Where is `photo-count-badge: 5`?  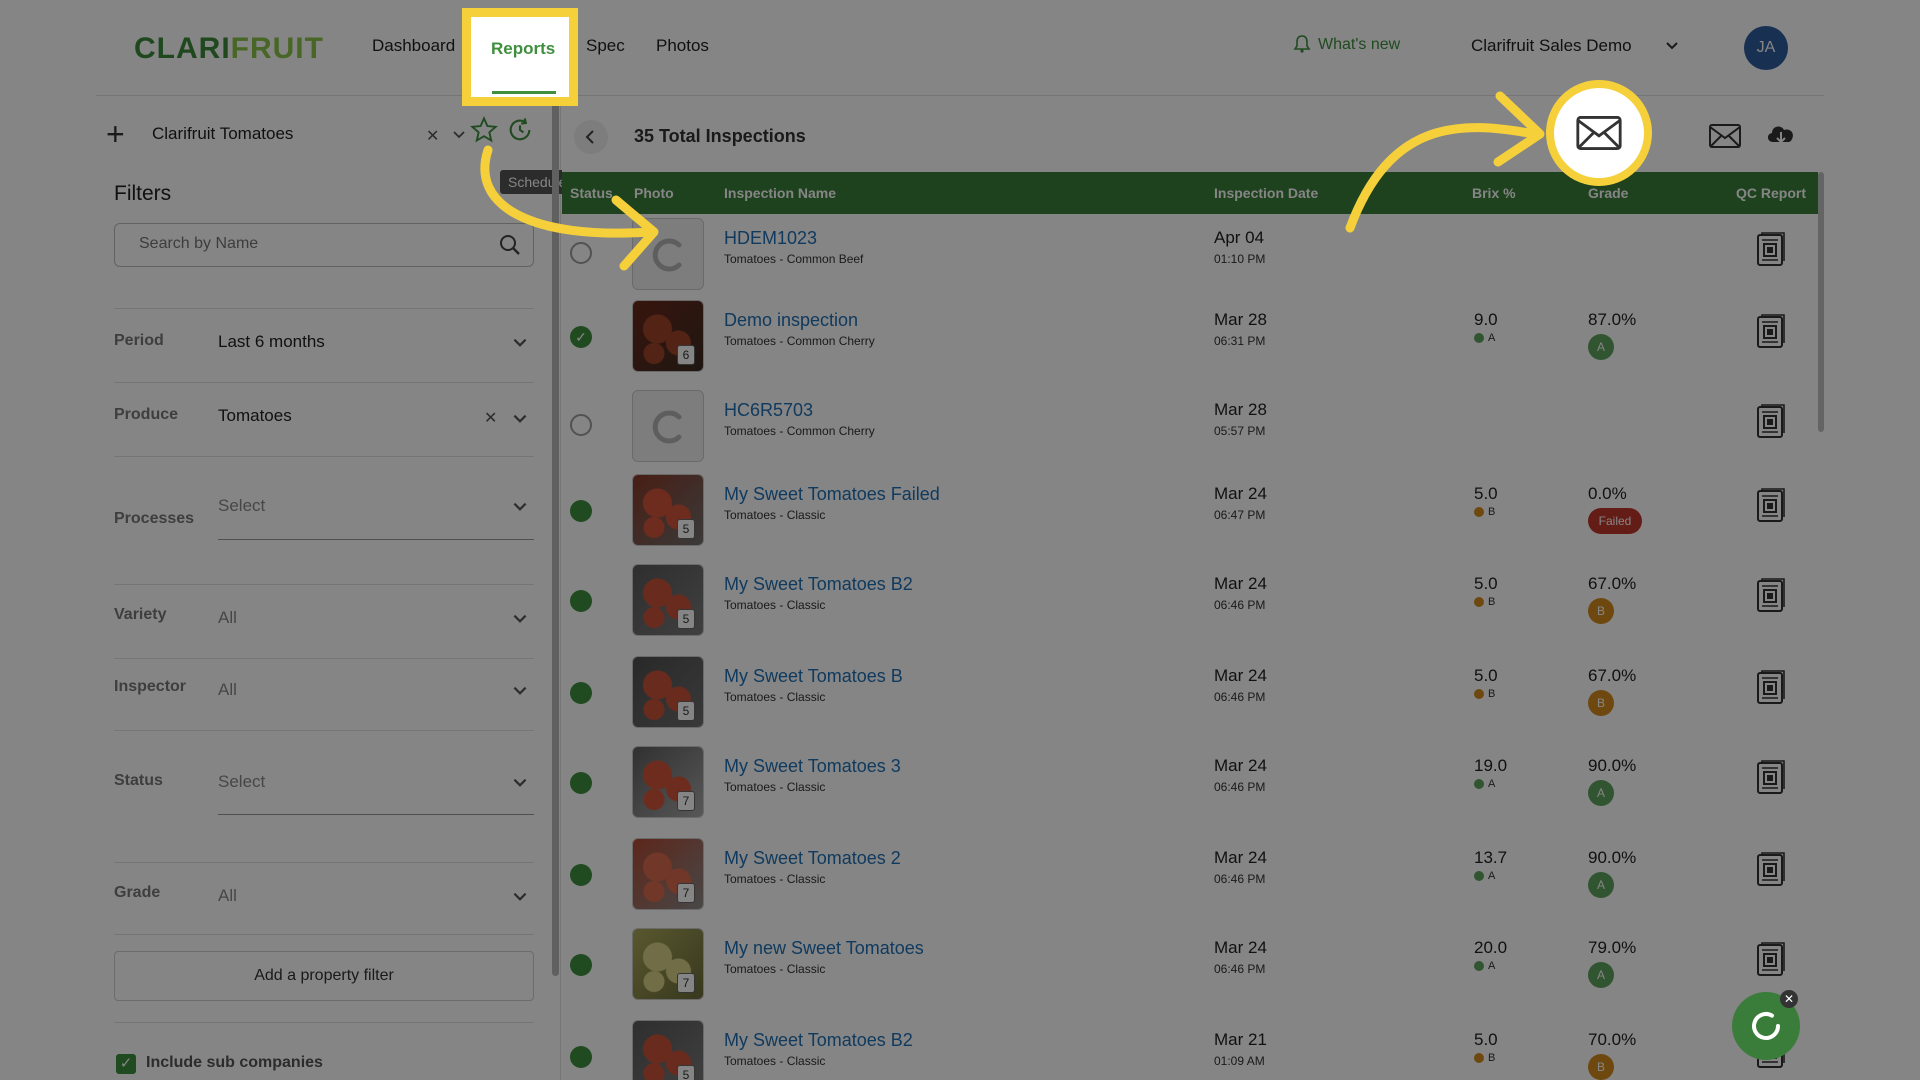
photo-count-badge: 5 is located at coordinates (686, 1072).